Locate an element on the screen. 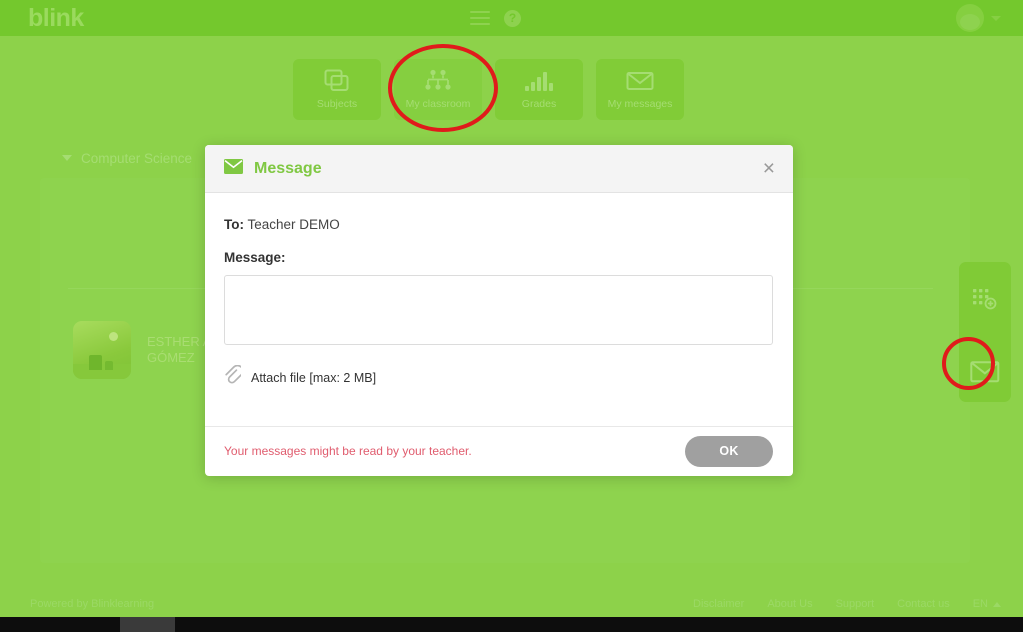 The height and width of the screenshot is (632, 1023). bar-chart-icon is located at coordinates (539, 81).